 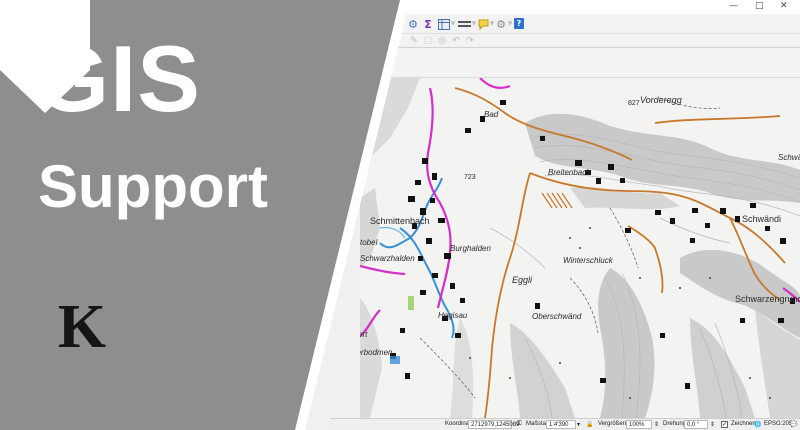 I want to click on help-icon: ?, so click(x=519, y=23).